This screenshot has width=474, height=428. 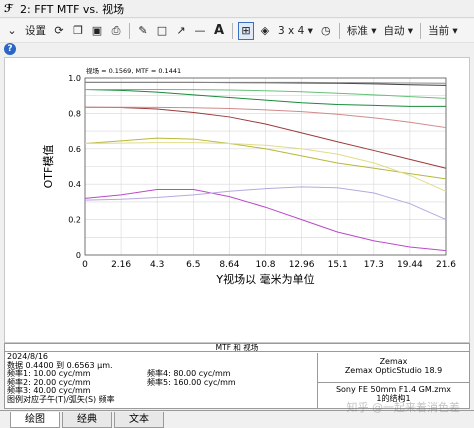 What do you see at coordinates (394, 31) in the screenshot?
I see `auto-value: 自动` at bounding box center [394, 31].